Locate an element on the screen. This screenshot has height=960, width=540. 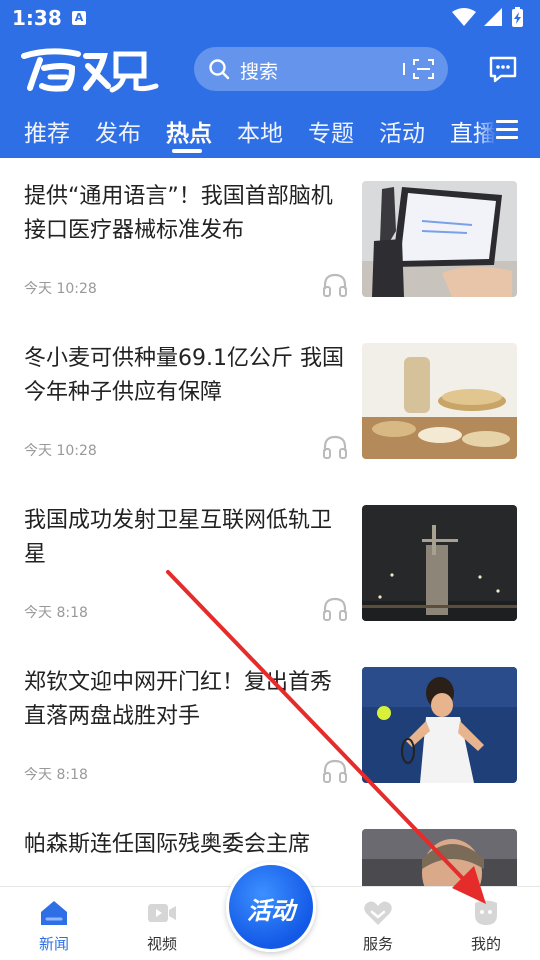
app-logo: 百观 is located at coordinates (90, 70).